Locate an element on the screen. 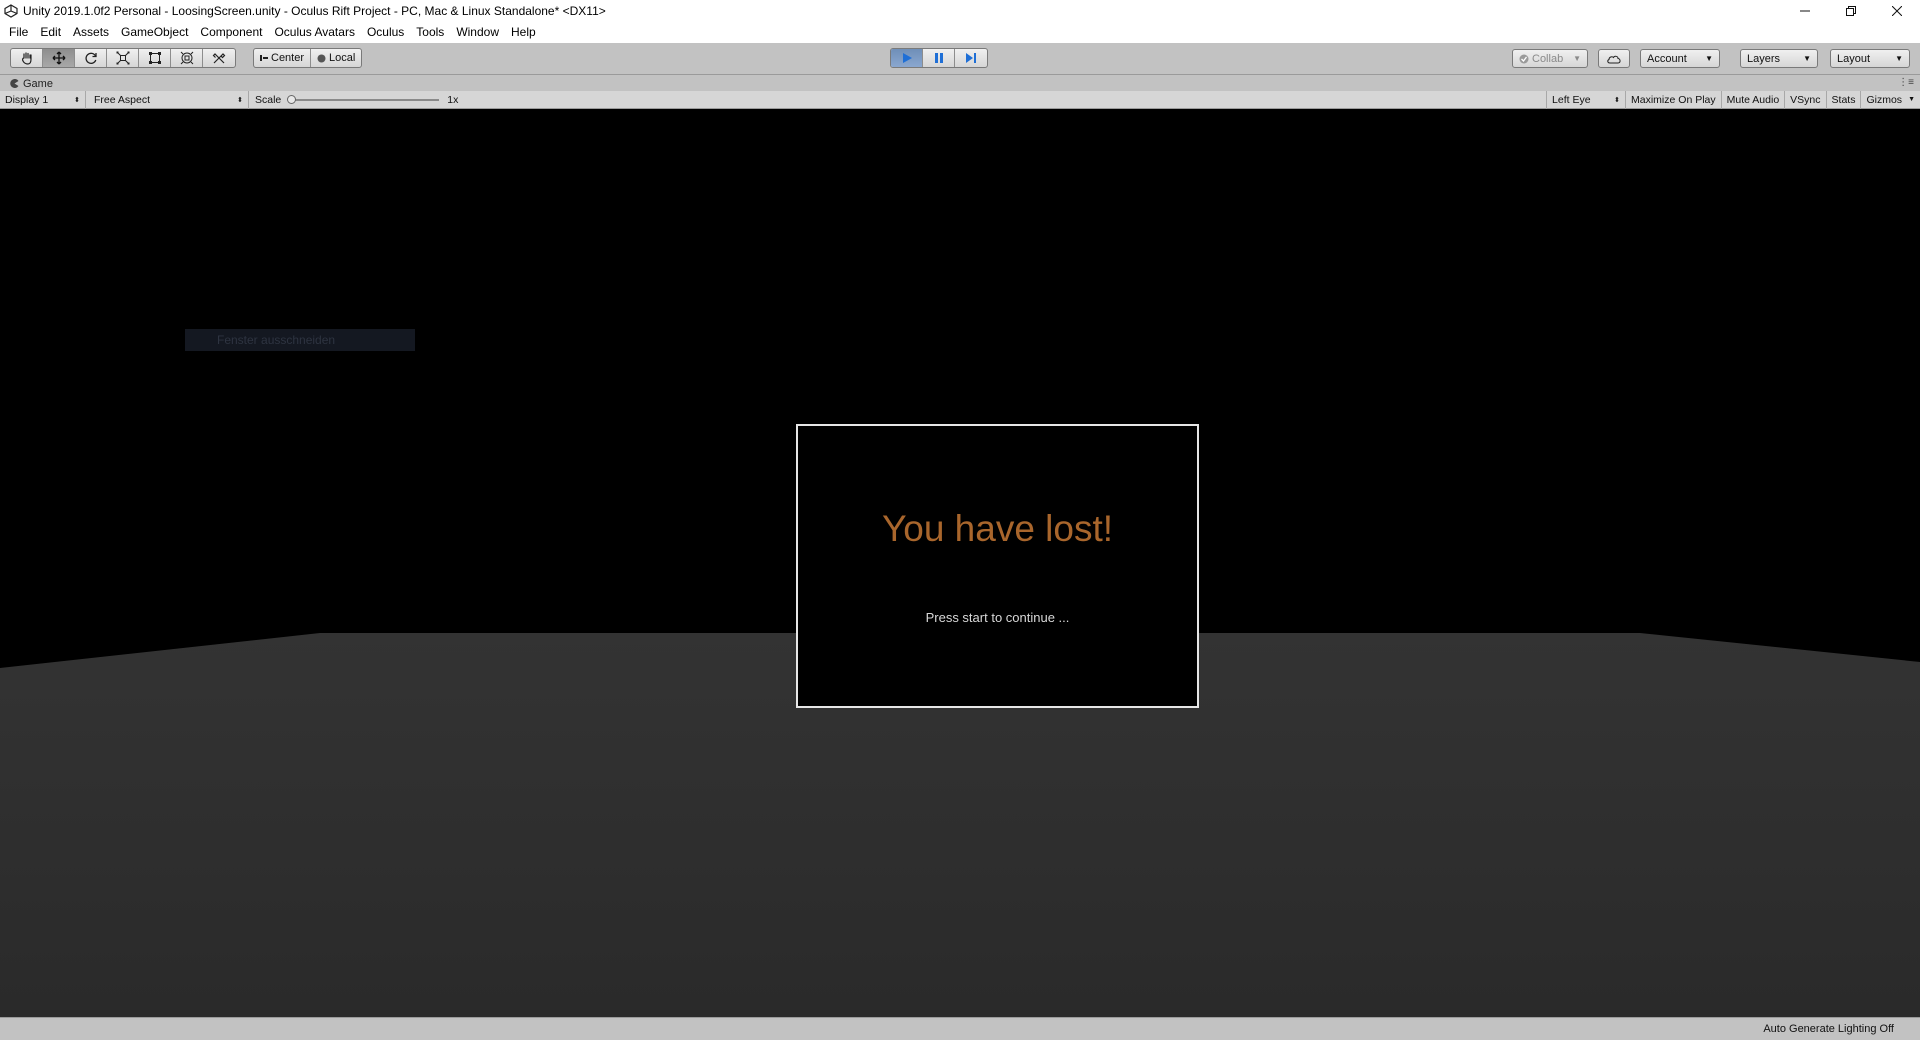 This screenshot has height=1040, width=1920. pivot-center-label: Center is located at coordinates (288, 58).